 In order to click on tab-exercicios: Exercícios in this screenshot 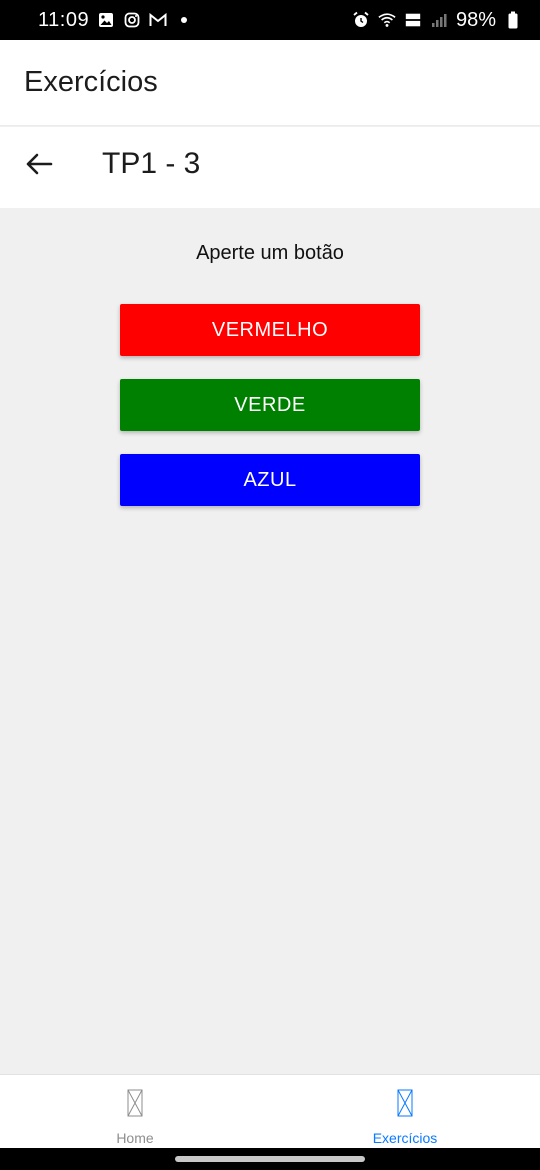, I will do `click(405, 1112)`.